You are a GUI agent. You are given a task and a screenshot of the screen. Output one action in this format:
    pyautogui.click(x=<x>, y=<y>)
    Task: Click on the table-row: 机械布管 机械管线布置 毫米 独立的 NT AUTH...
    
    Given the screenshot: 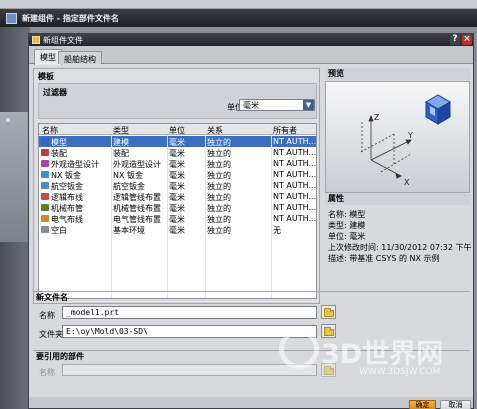 What is the action you would take?
    pyautogui.click(x=177, y=207)
    